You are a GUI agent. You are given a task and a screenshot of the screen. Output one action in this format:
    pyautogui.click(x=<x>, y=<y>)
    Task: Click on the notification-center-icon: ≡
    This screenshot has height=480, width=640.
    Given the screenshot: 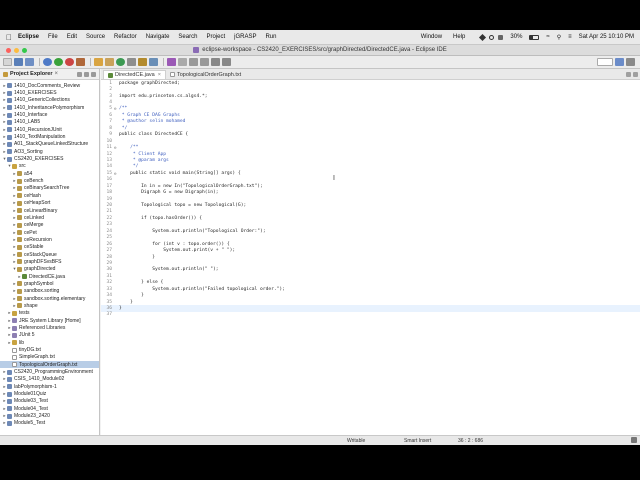 What is the action you would take?
    pyautogui.click(x=570, y=37)
    